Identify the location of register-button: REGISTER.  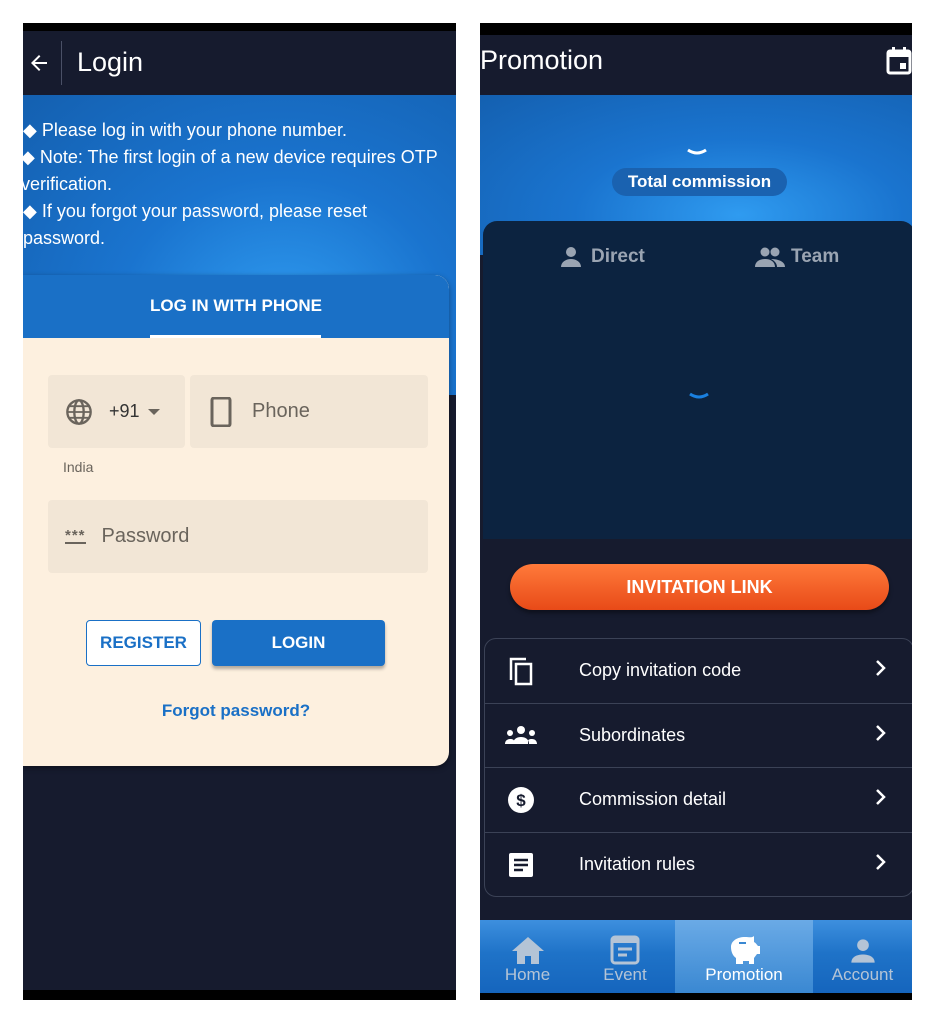
(143, 643).